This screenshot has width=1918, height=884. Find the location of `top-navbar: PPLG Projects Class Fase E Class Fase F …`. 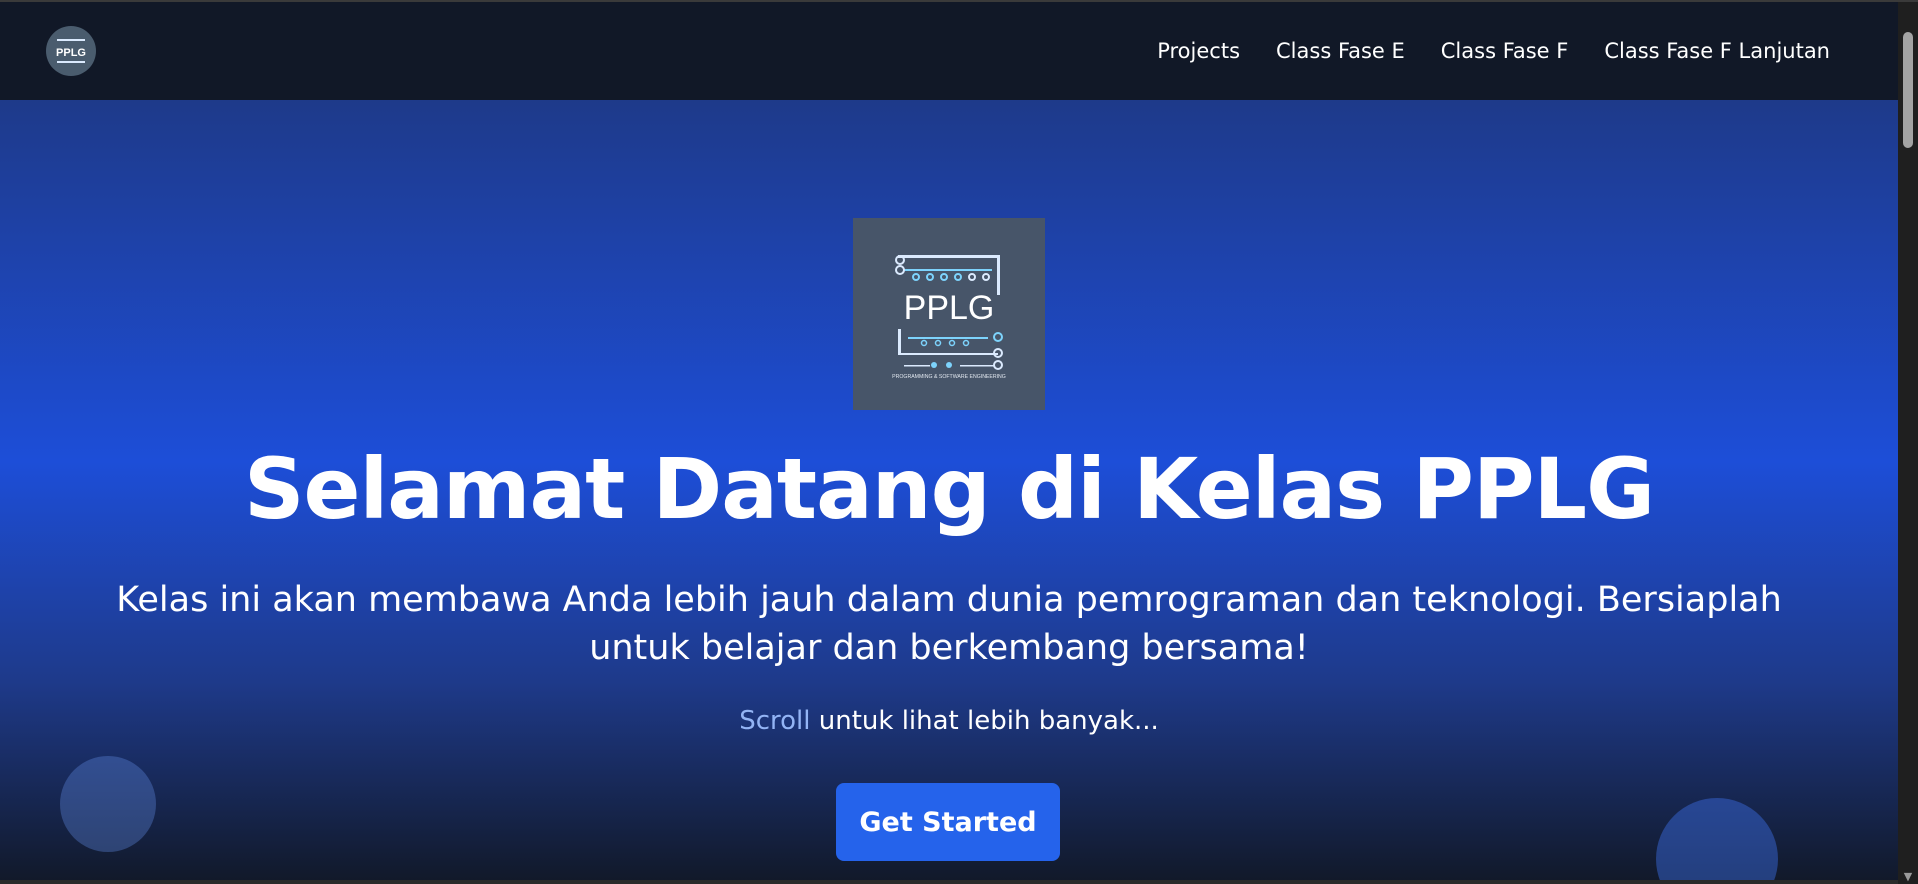

top-navbar: PPLG Projects Class Fase E Class Fase F … is located at coordinates (949, 51).